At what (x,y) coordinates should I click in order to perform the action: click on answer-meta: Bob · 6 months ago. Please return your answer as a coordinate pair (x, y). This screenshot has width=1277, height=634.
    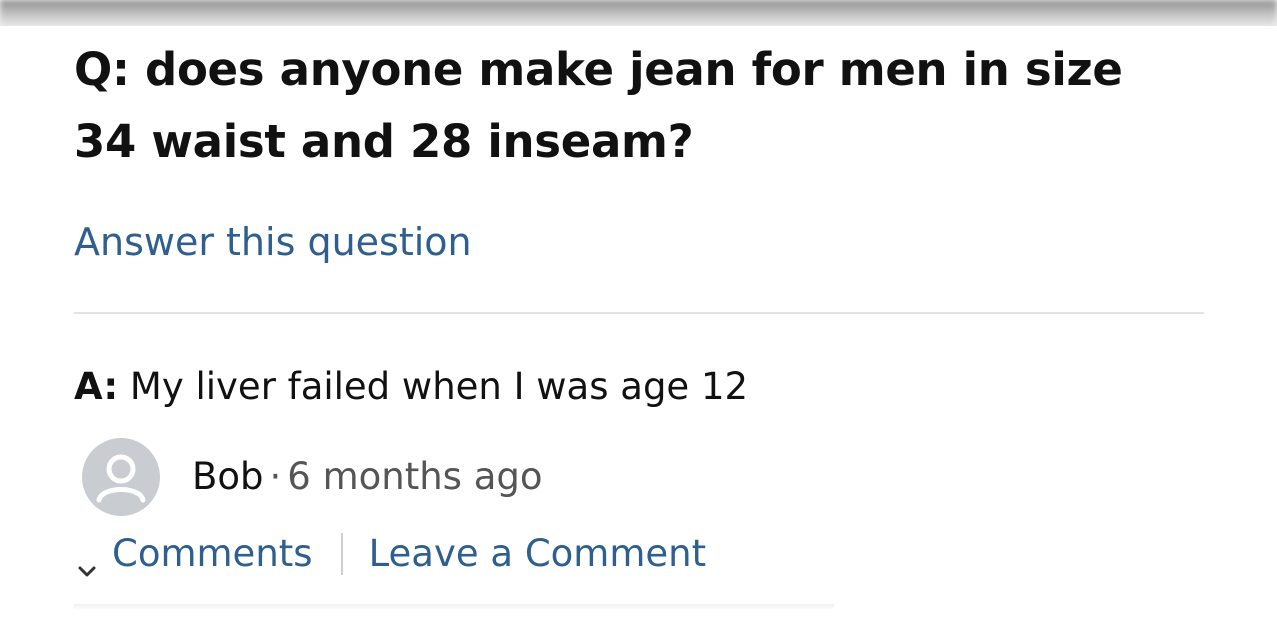
    Looking at the image, I should click on (367, 477).